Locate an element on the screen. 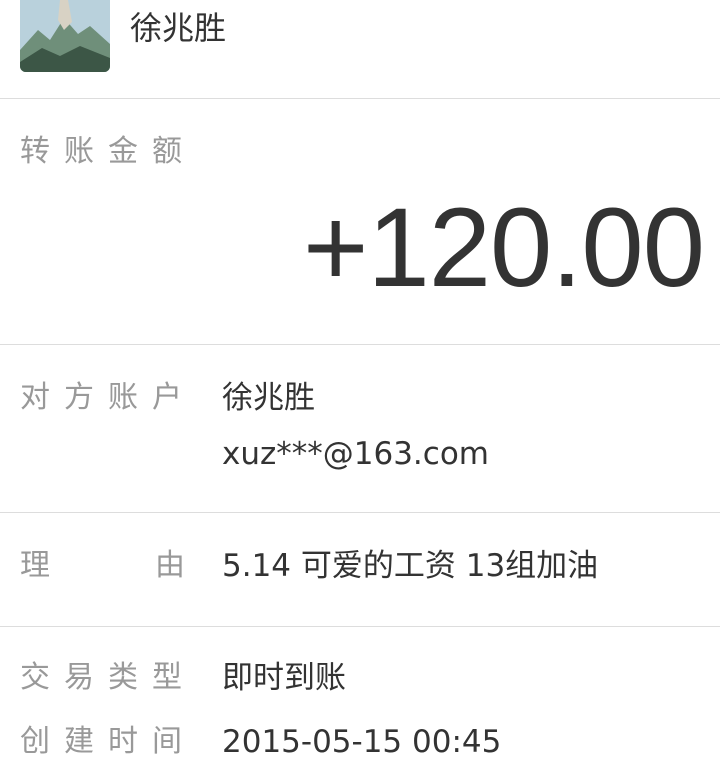 This screenshot has height=776, width=720. created-time-value: 2015-05-15 00:45 is located at coordinates (362, 742).